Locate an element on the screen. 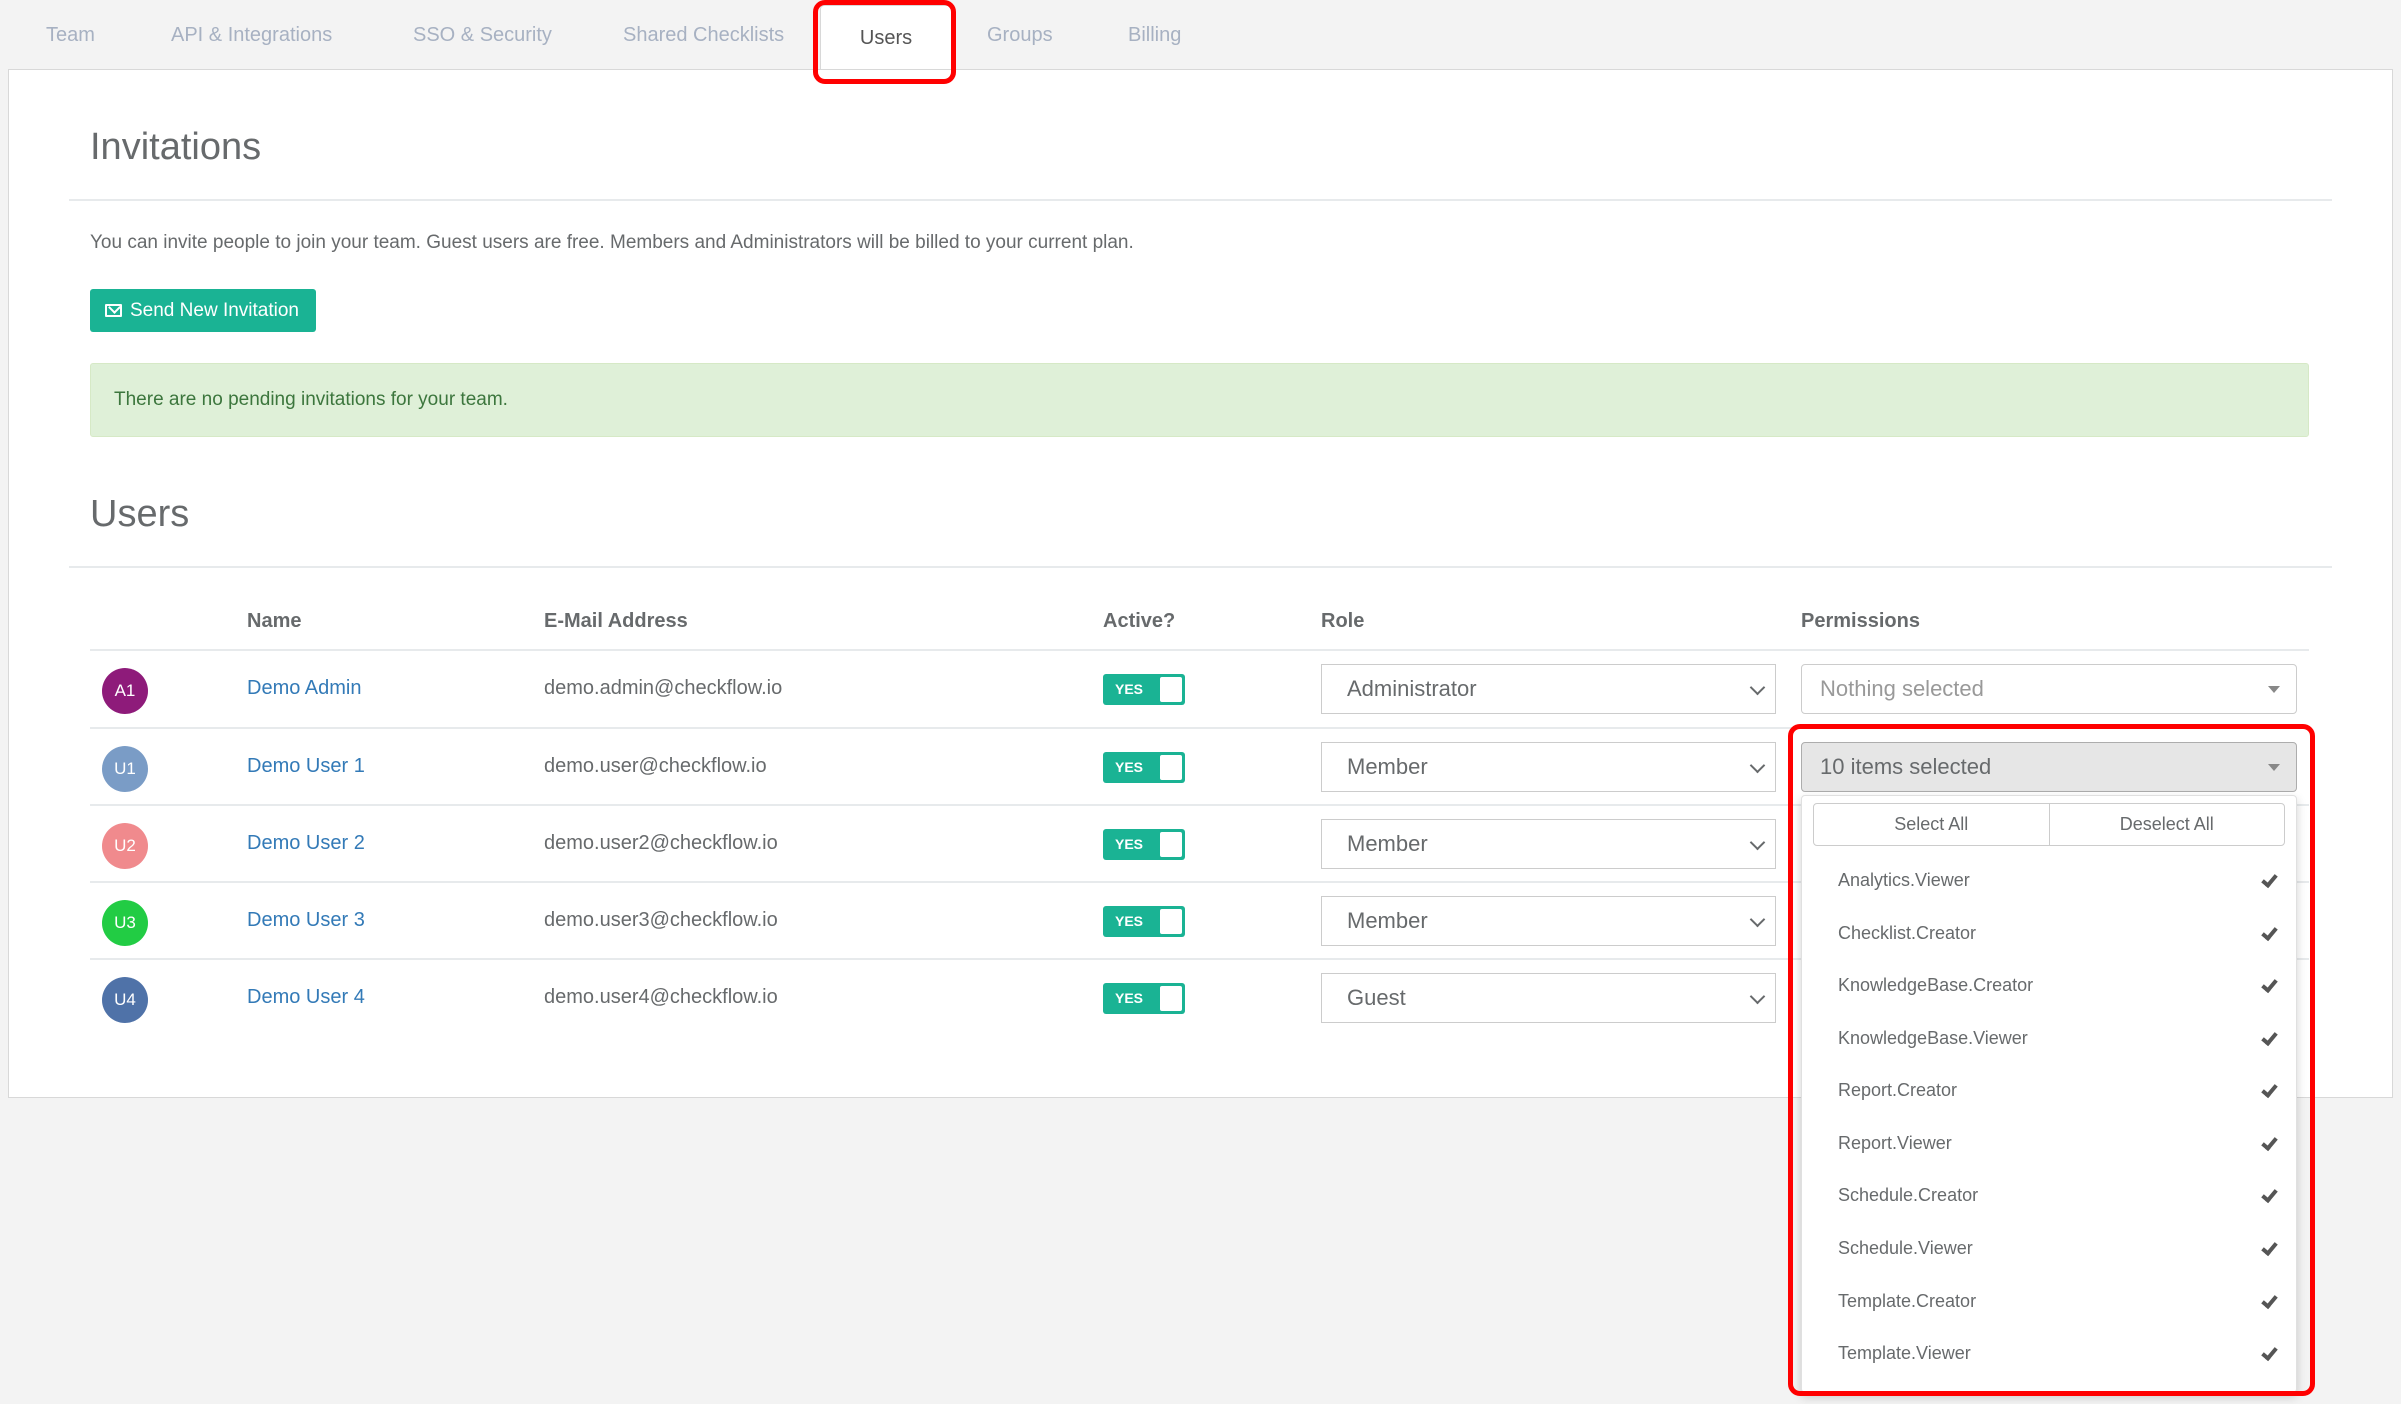  permissions-select: Nothing selected is located at coordinates (2049, 689).